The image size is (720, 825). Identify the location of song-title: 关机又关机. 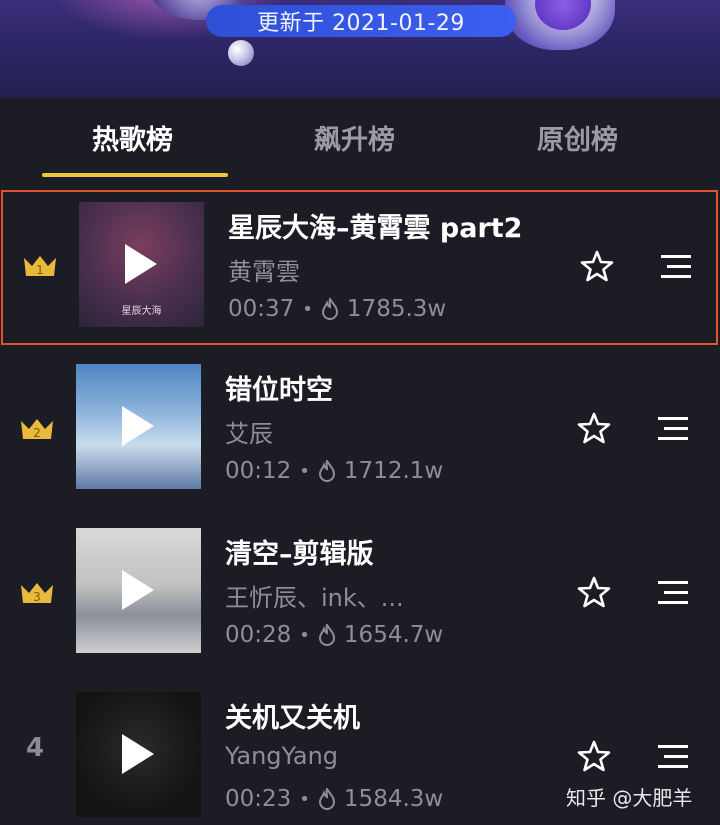
(292, 715).